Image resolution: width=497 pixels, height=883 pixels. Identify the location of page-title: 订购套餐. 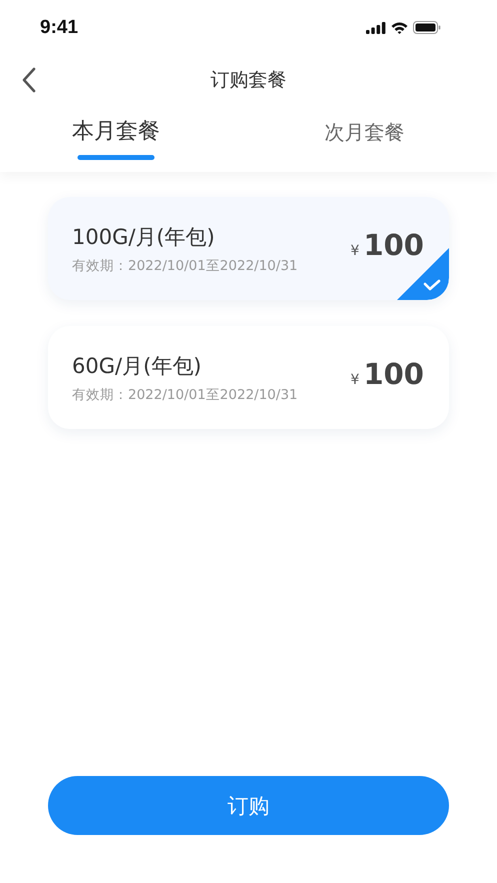
(248, 80).